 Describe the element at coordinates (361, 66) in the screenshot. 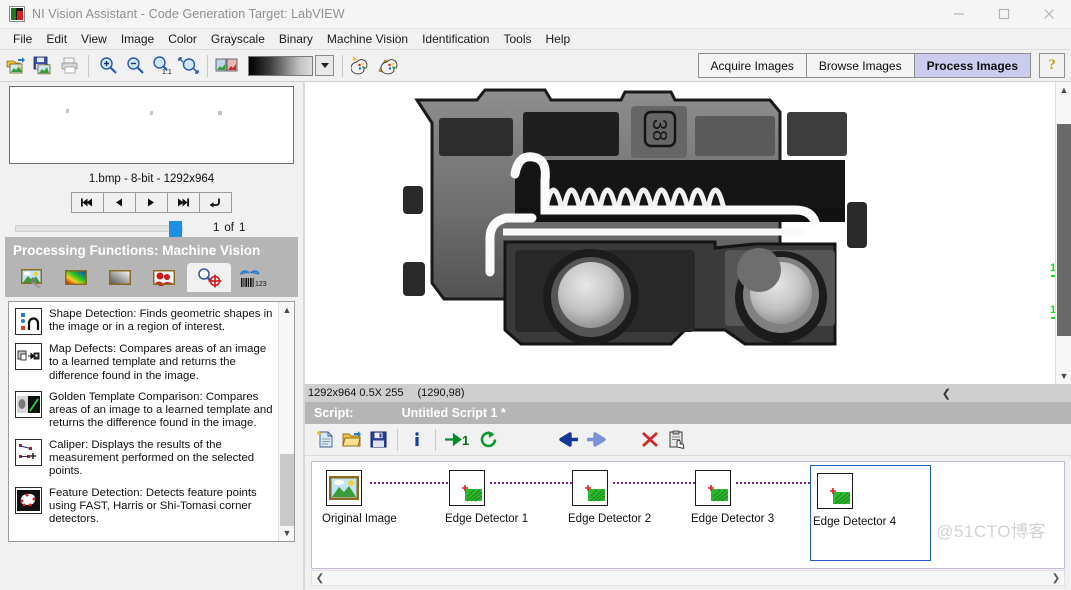

I see `color-palette-wand-icon` at that location.